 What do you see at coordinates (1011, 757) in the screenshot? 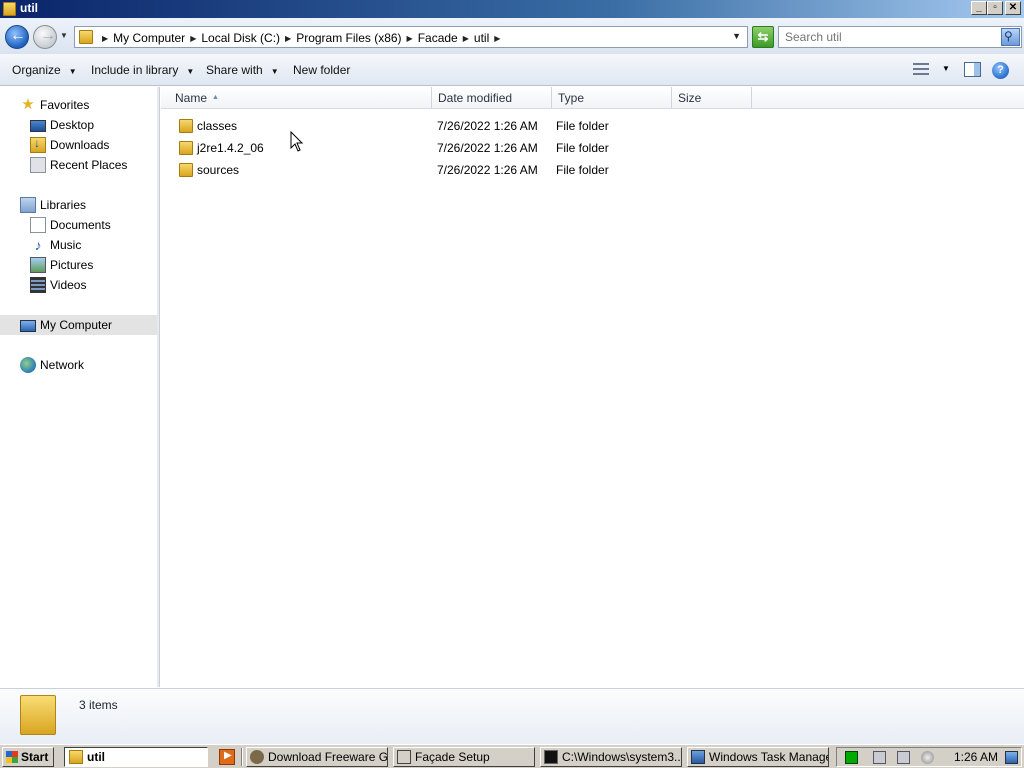
I see `show-desktop-icon` at bounding box center [1011, 757].